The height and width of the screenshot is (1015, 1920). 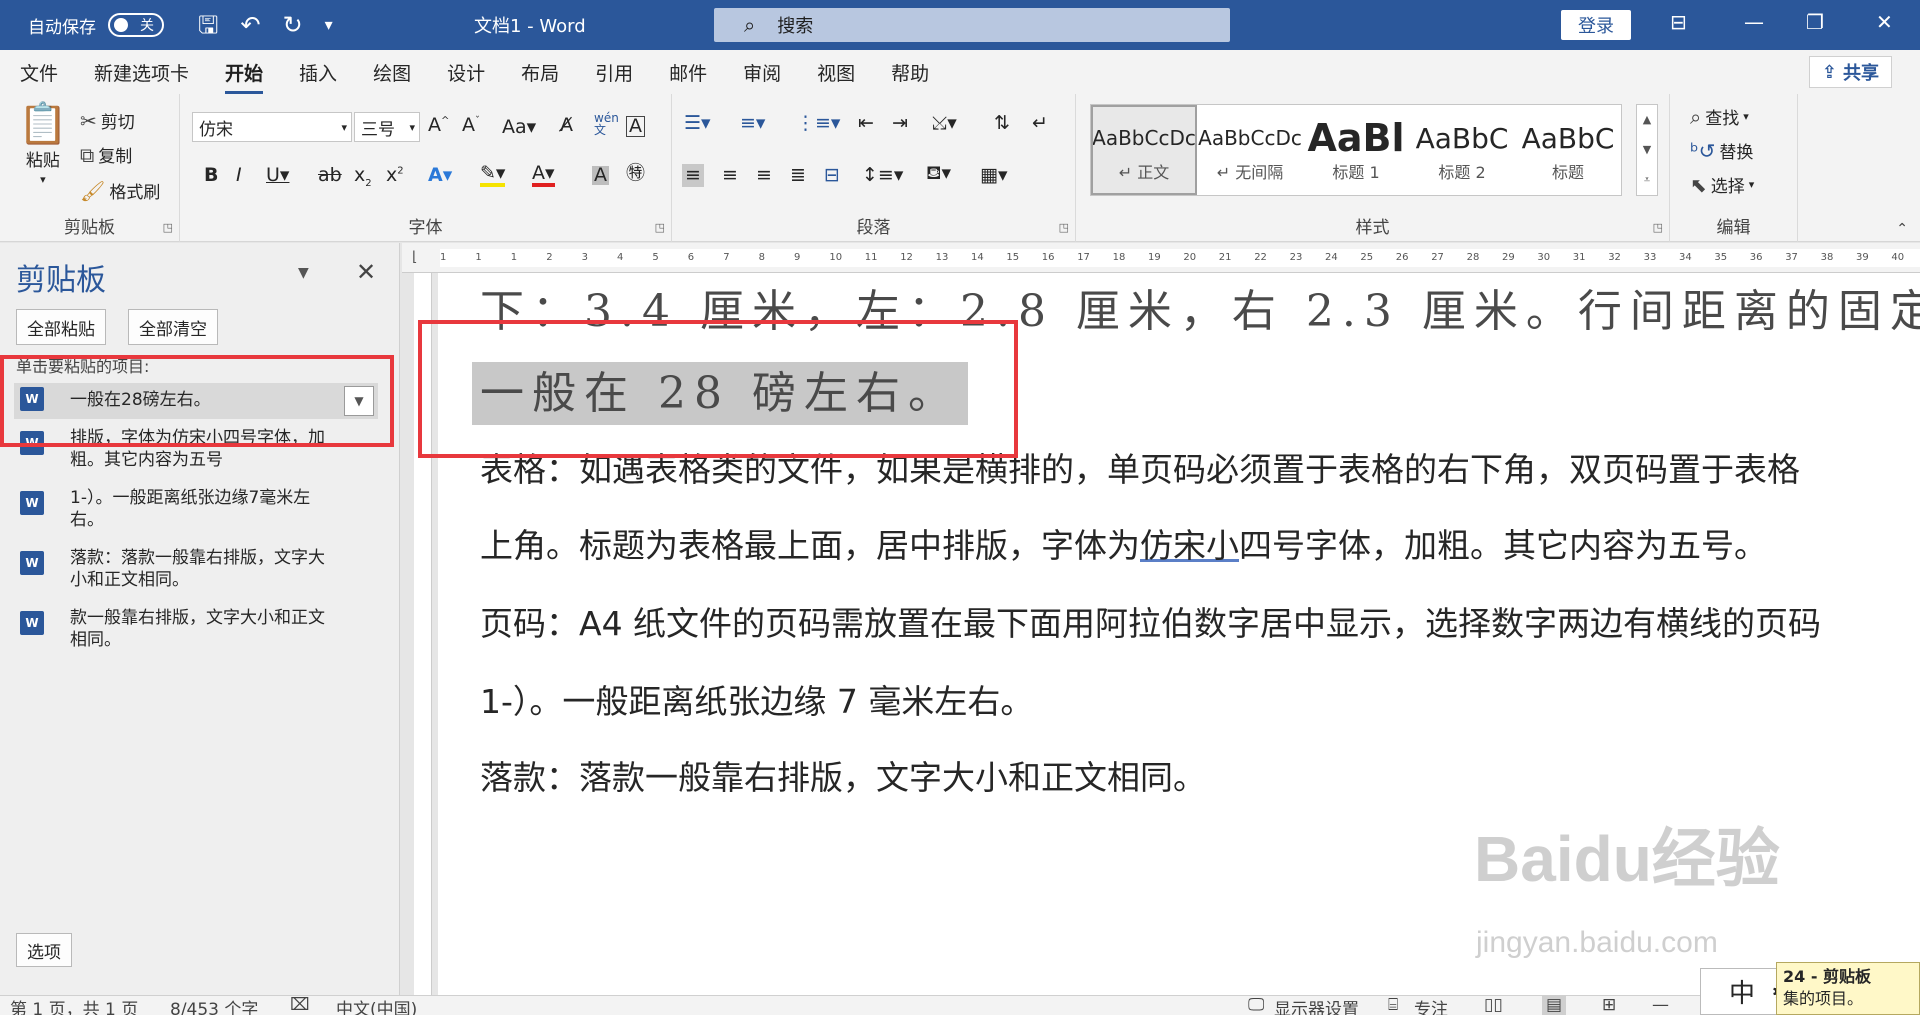 I want to click on grow-font-icon: A^, so click(x=438, y=125).